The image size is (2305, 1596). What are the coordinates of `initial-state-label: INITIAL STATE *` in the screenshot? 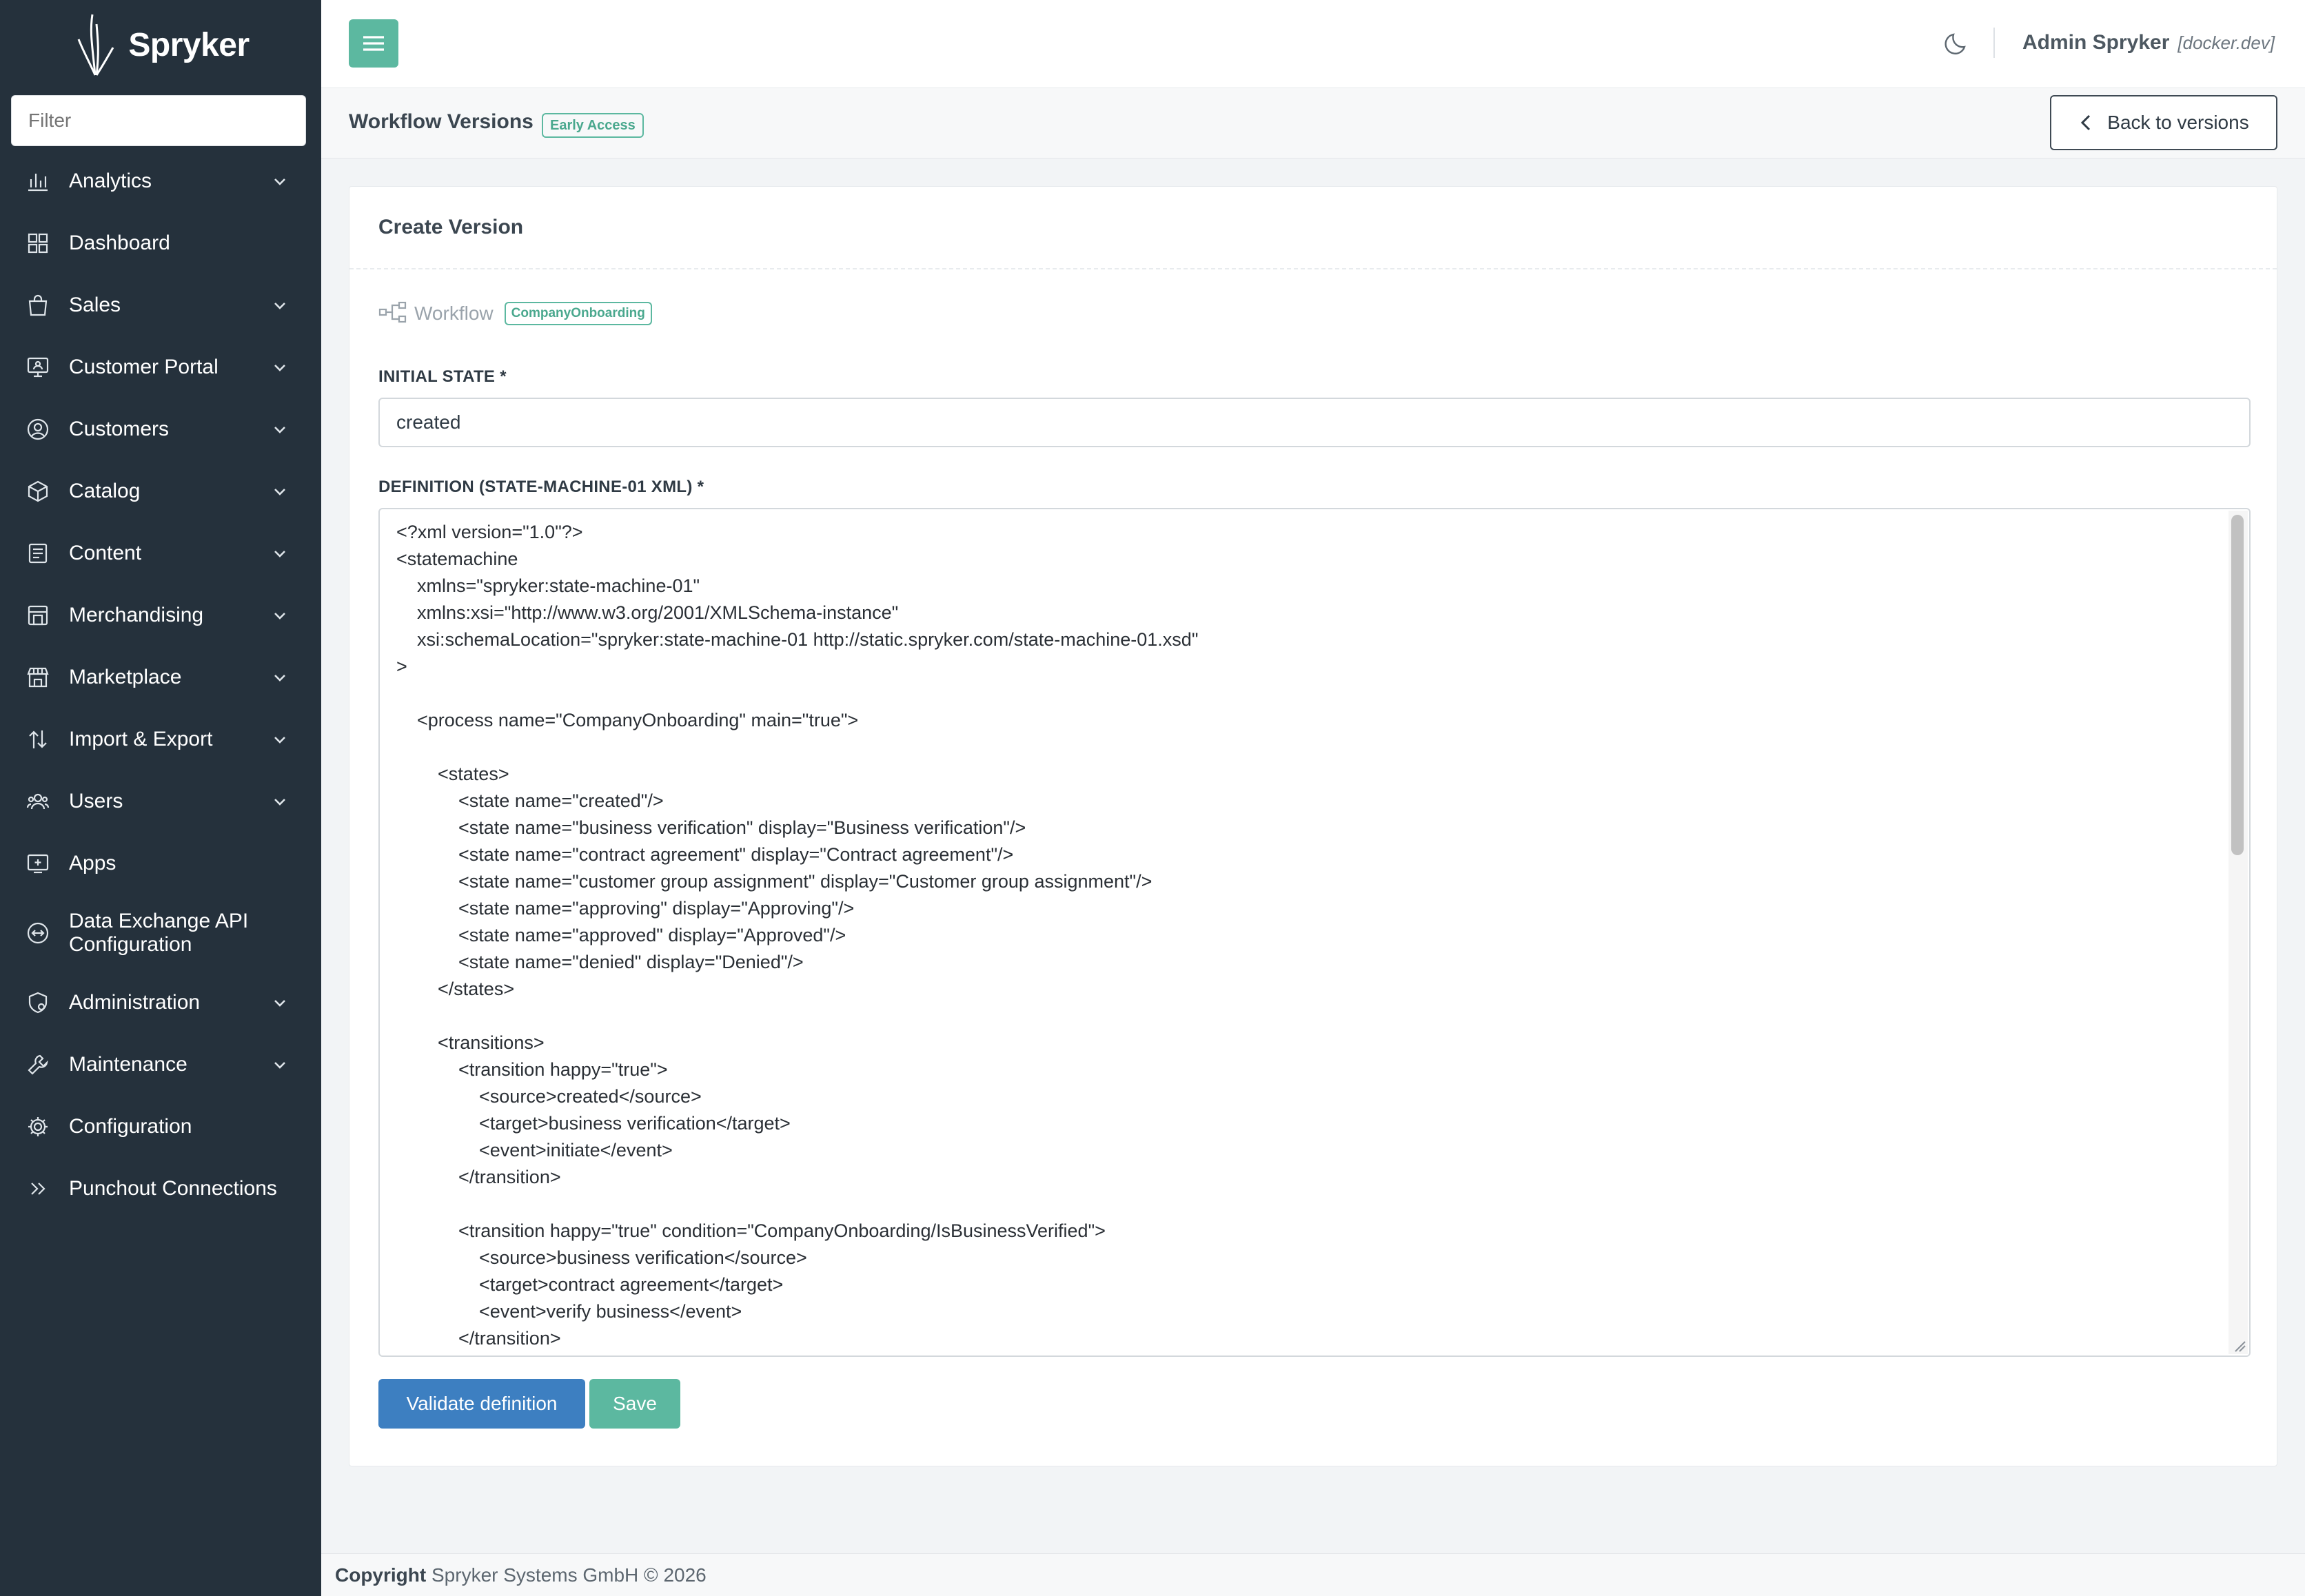 It's located at (442, 376).